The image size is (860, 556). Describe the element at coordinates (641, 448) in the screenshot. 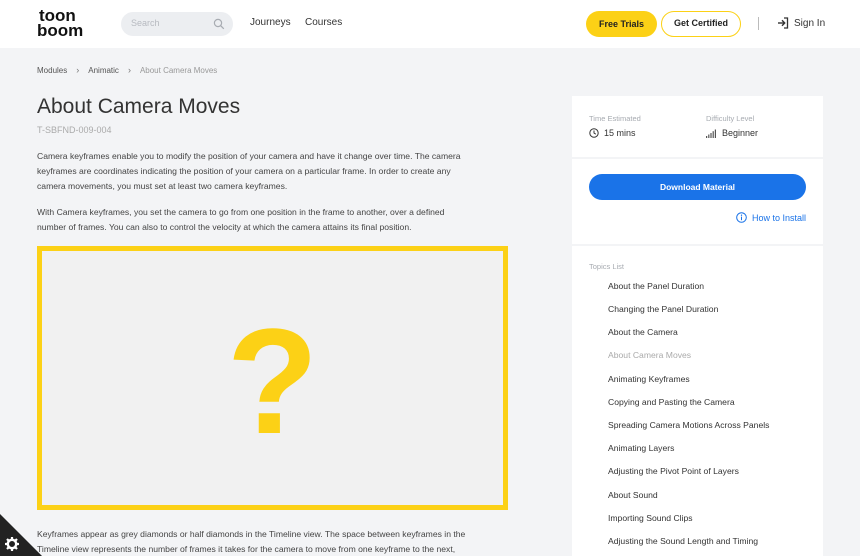

I see `topic-item: Animating Layers` at that location.